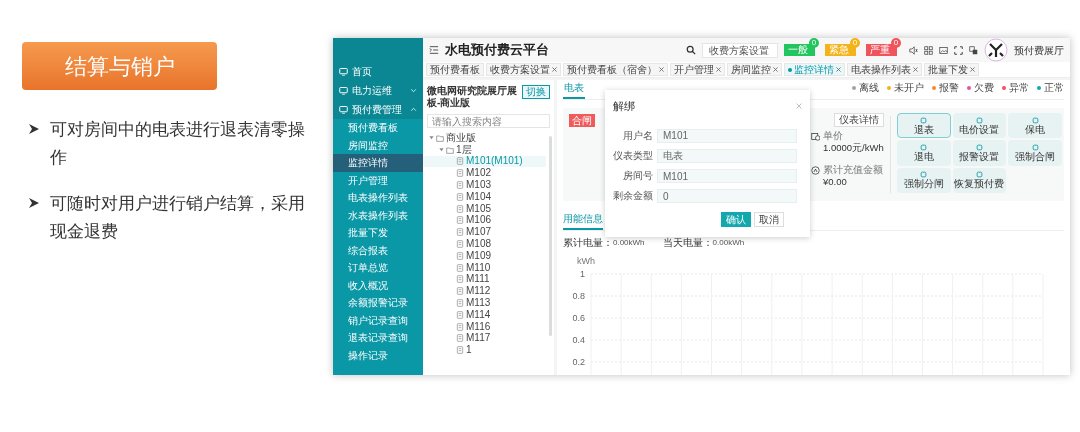 The width and height of the screenshot is (1080, 432). What do you see at coordinates (378, 198) in the screenshot?
I see `sidebar-subitem: 电表操作列表` at bounding box center [378, 198].